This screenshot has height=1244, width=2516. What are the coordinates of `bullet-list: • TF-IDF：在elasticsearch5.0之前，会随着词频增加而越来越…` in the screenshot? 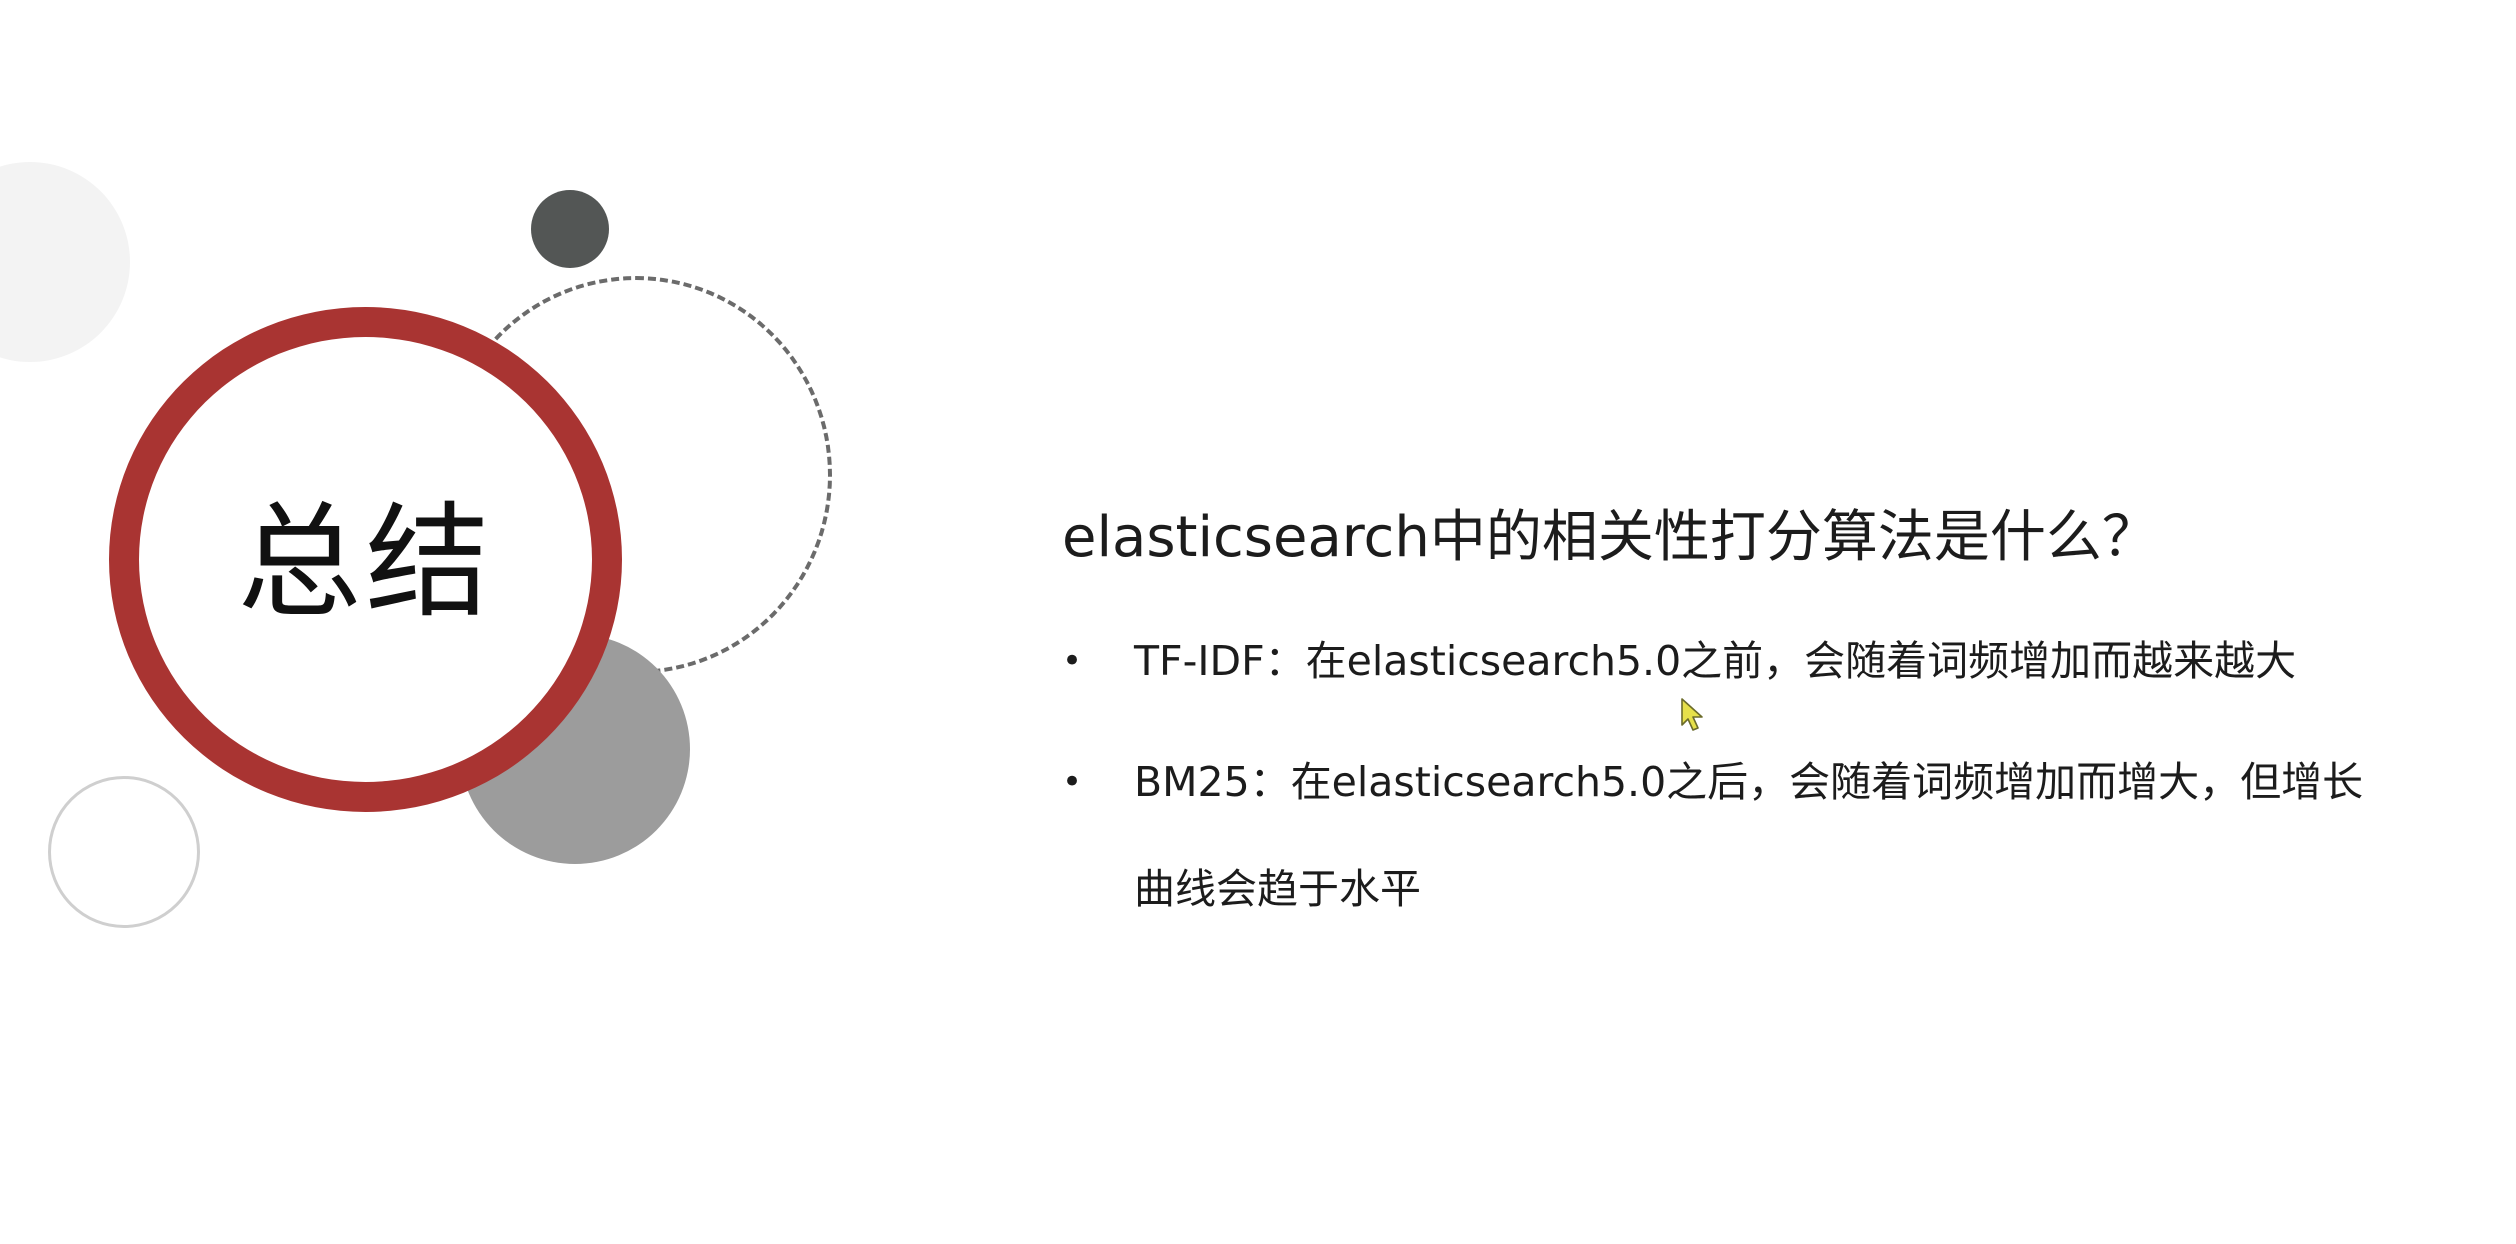 It's located at (1762, 775).